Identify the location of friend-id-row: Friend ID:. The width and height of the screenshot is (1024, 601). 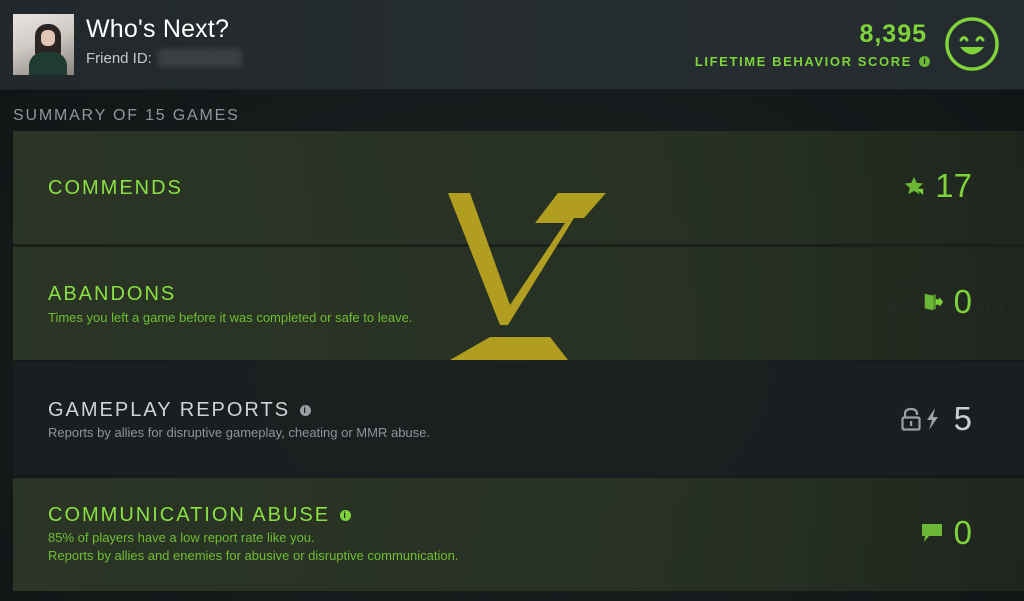
(164, 58).